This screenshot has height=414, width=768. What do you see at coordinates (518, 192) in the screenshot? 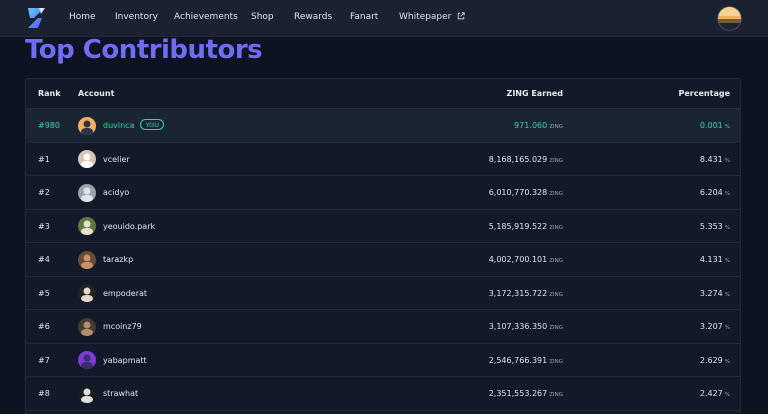
I see `earned-value: 6,010,770.328` at bounding box center [518, 192].